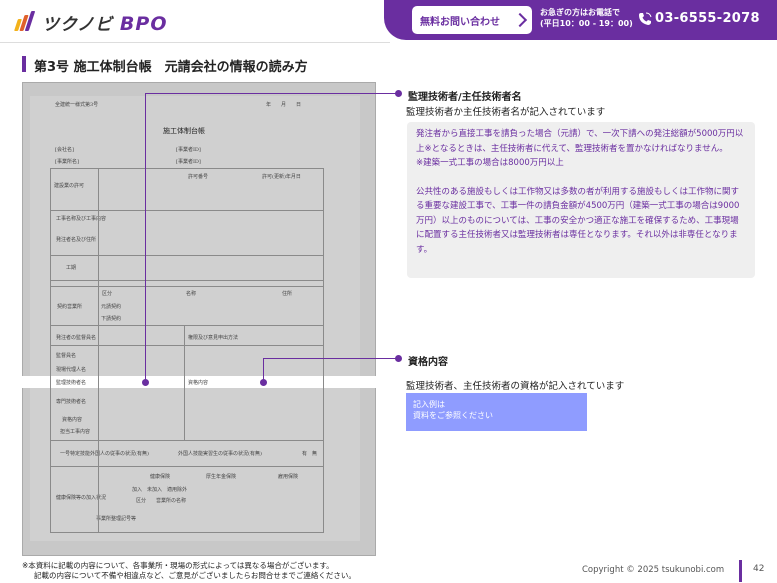  I want to click on form-insurance-header: 健康保険, so click(160, 477).